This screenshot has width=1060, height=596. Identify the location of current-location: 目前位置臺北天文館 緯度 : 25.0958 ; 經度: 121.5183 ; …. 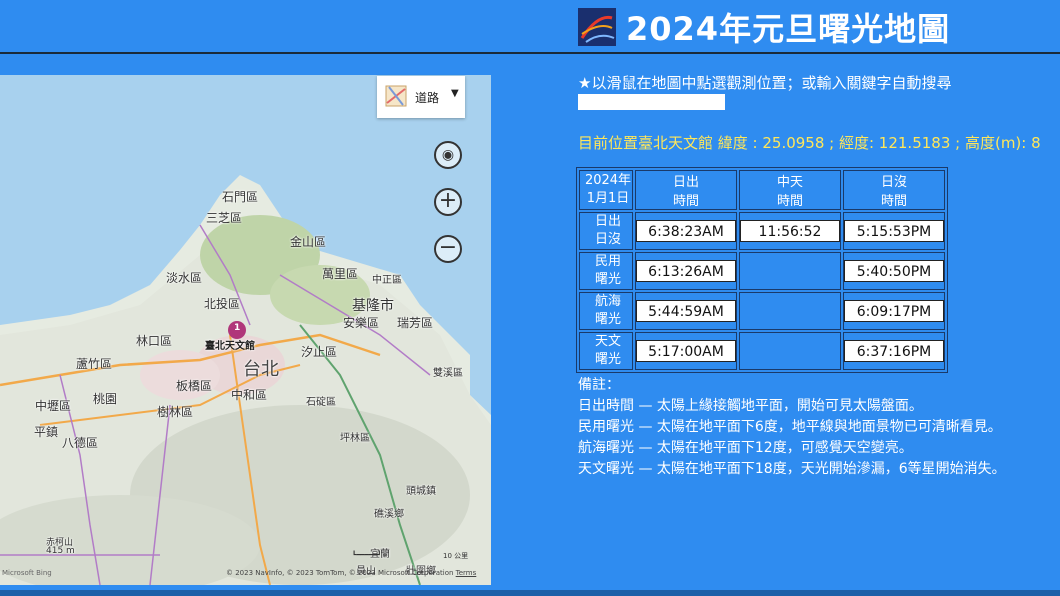
(809, 143).